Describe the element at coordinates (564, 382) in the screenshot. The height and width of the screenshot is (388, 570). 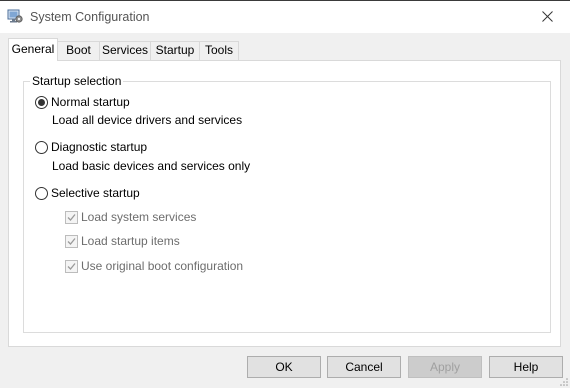
I see `resize-grip-icon` at that location.